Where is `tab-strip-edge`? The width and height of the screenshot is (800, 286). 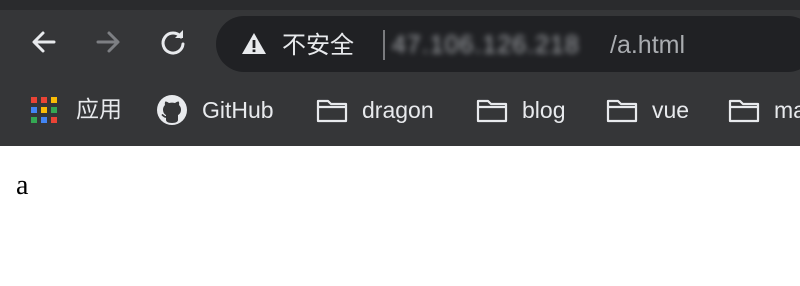 tab-strip-edge is located at coordinates (400, 5).